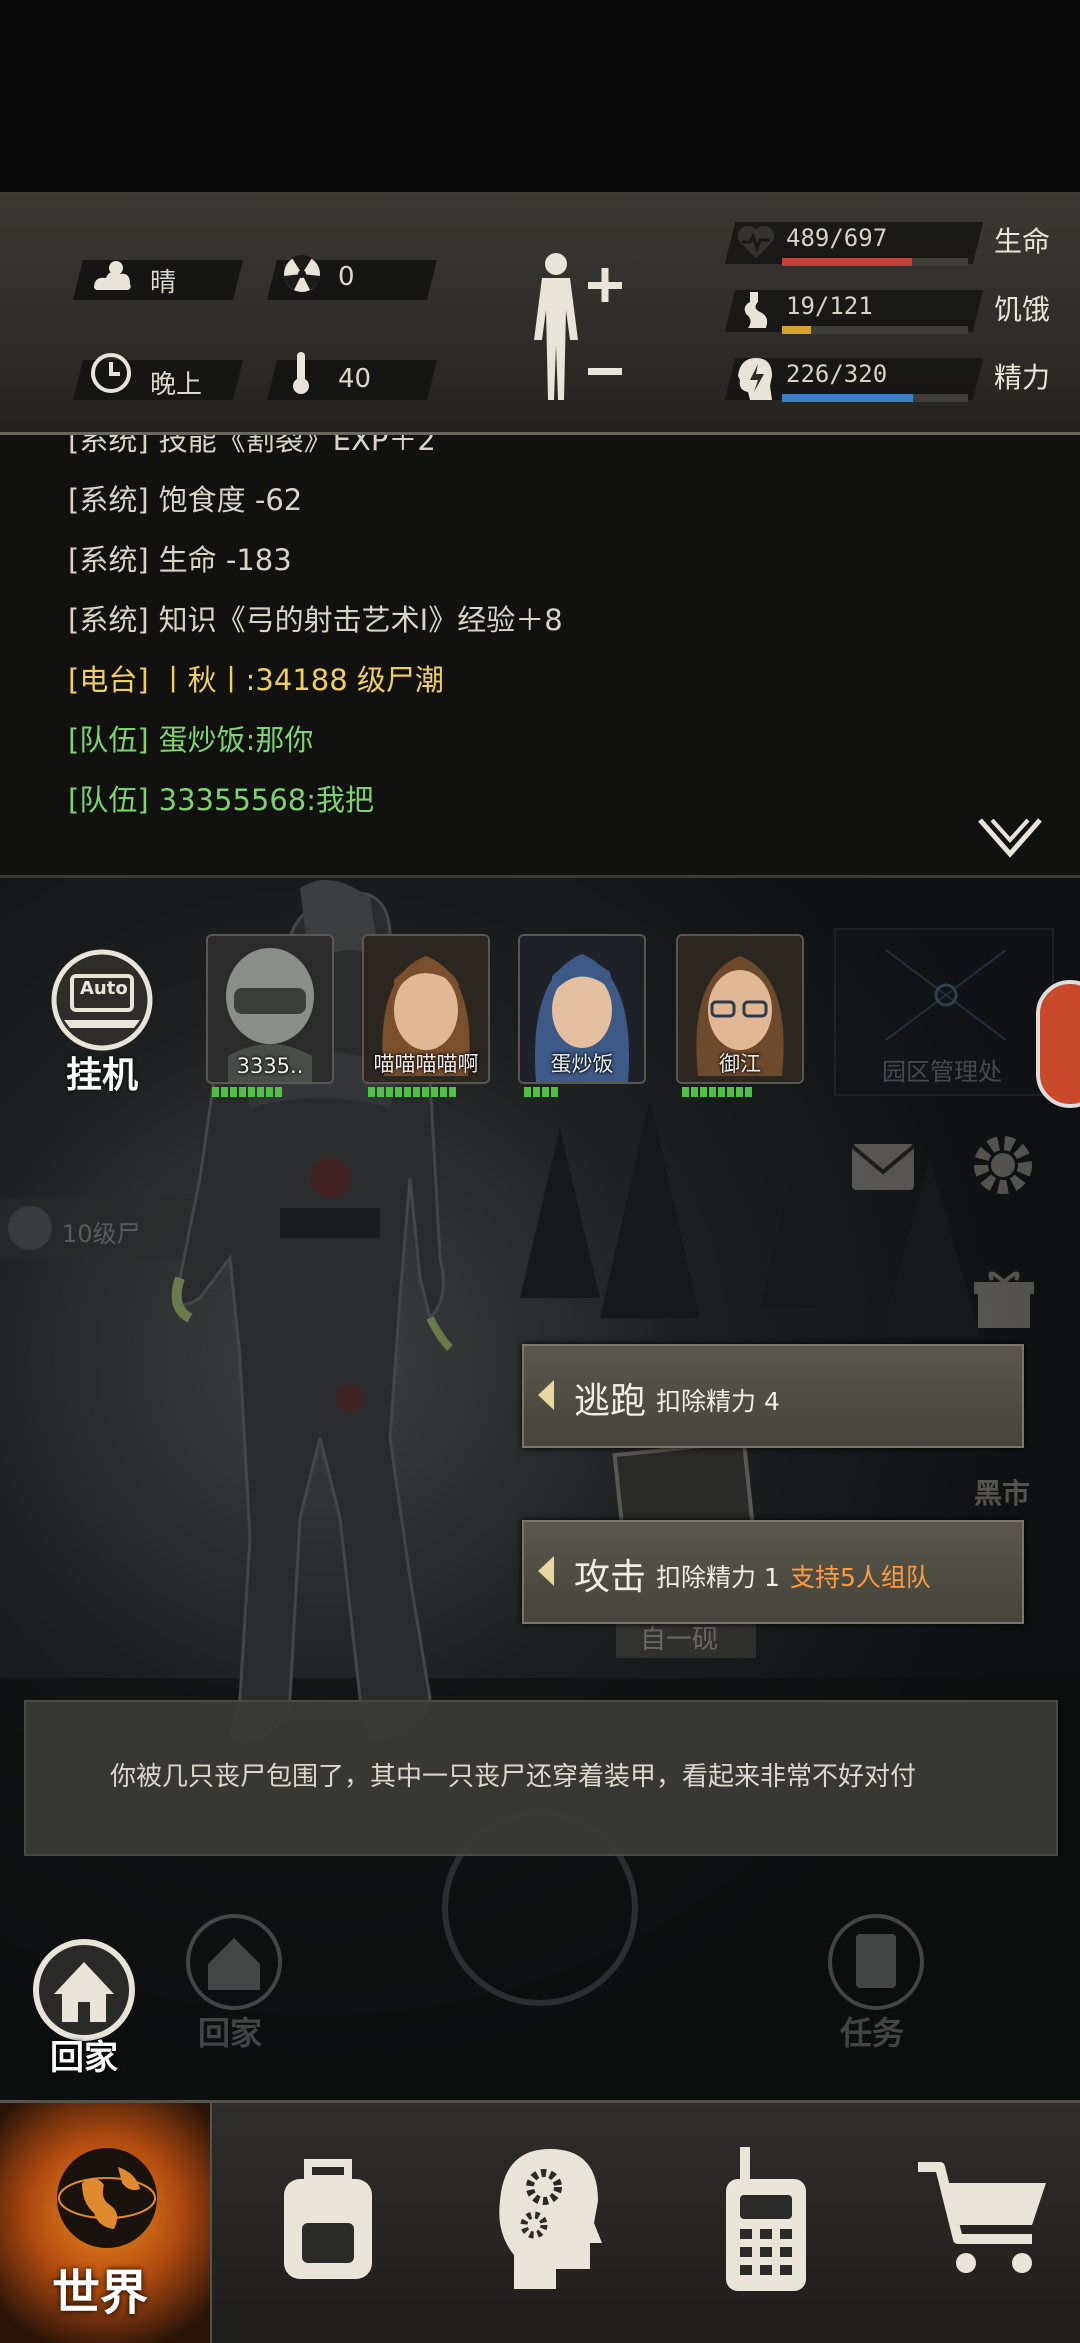 This screenshot has width=1080, height=2343. Describe the element at coordinates (942, 1072) in the screenshot. I see `park-office-label: 园区管理处` at that location.